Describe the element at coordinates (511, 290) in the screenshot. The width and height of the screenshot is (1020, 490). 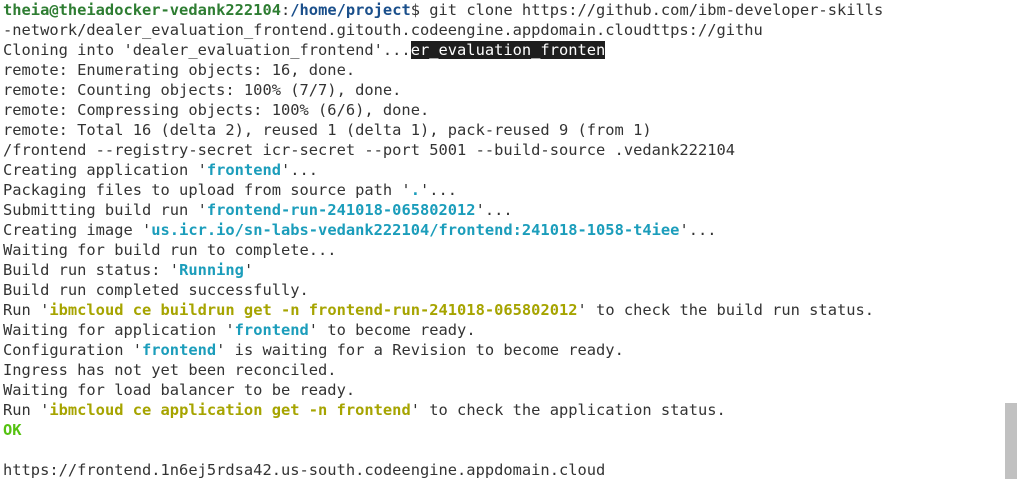
I see `terminal-line: Build run completed successfully.` at that location.